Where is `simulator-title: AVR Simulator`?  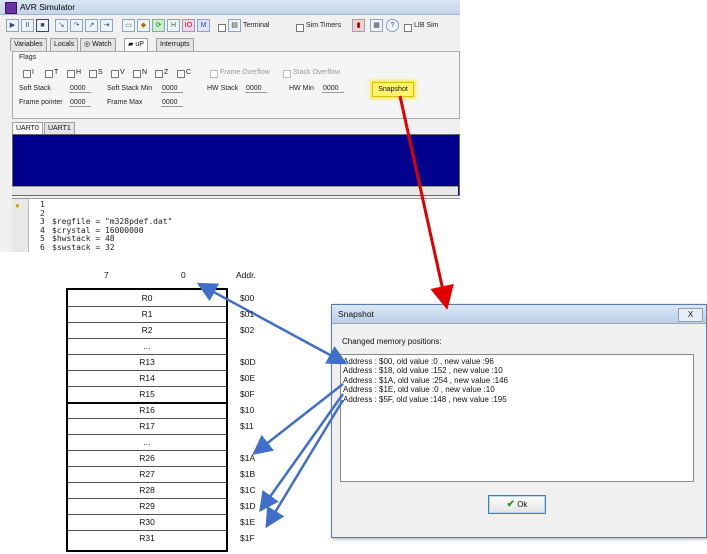 simulator-title: AVR Simulator is located at coordinates (48, 7).